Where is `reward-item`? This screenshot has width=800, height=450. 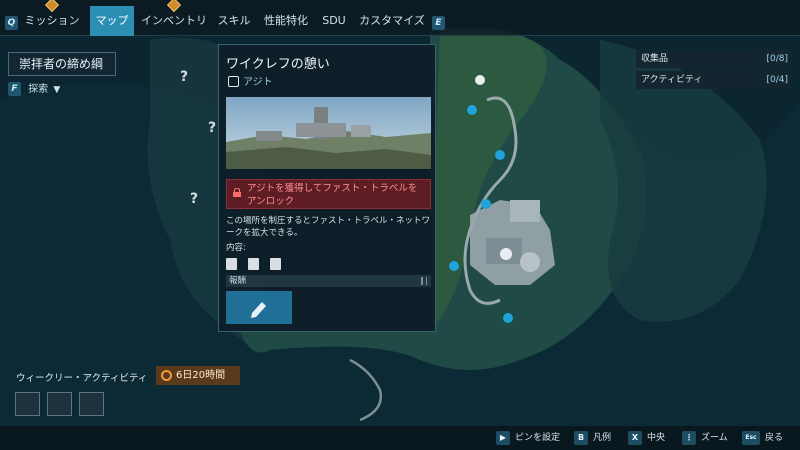
reward-item is located at coordinates (259, 307).